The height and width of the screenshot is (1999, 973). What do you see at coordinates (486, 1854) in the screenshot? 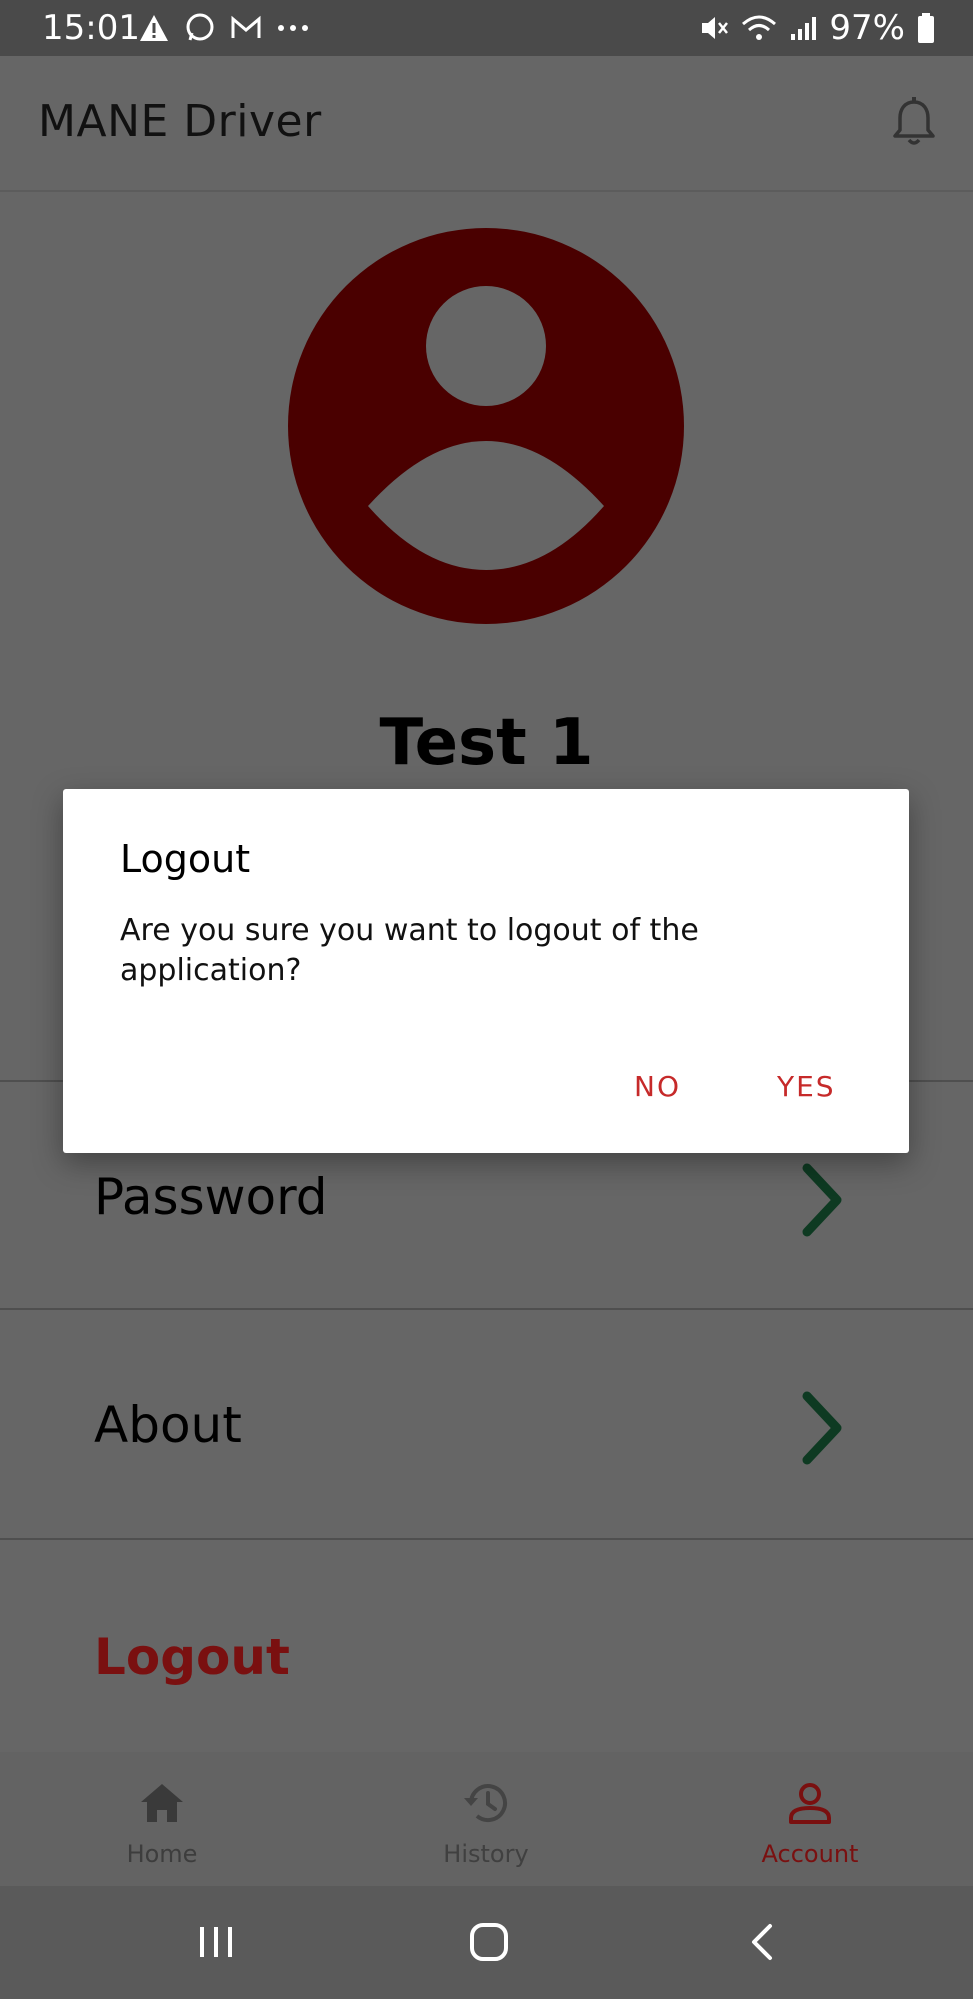
I see `nav-label: History` at bounding box center [486, 1854].